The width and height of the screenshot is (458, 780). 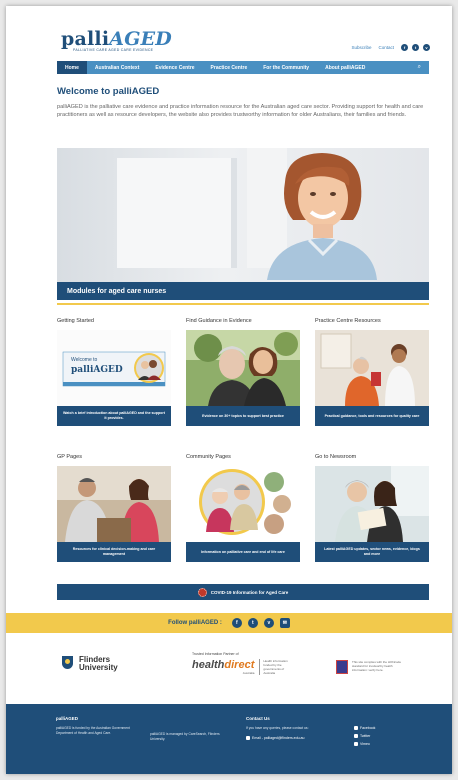 What do you see at coordinates (243, 291) in the screenshot?
I see `hero-caption-bar: Modules for aged care nurses` at bounding box center [243, 291].